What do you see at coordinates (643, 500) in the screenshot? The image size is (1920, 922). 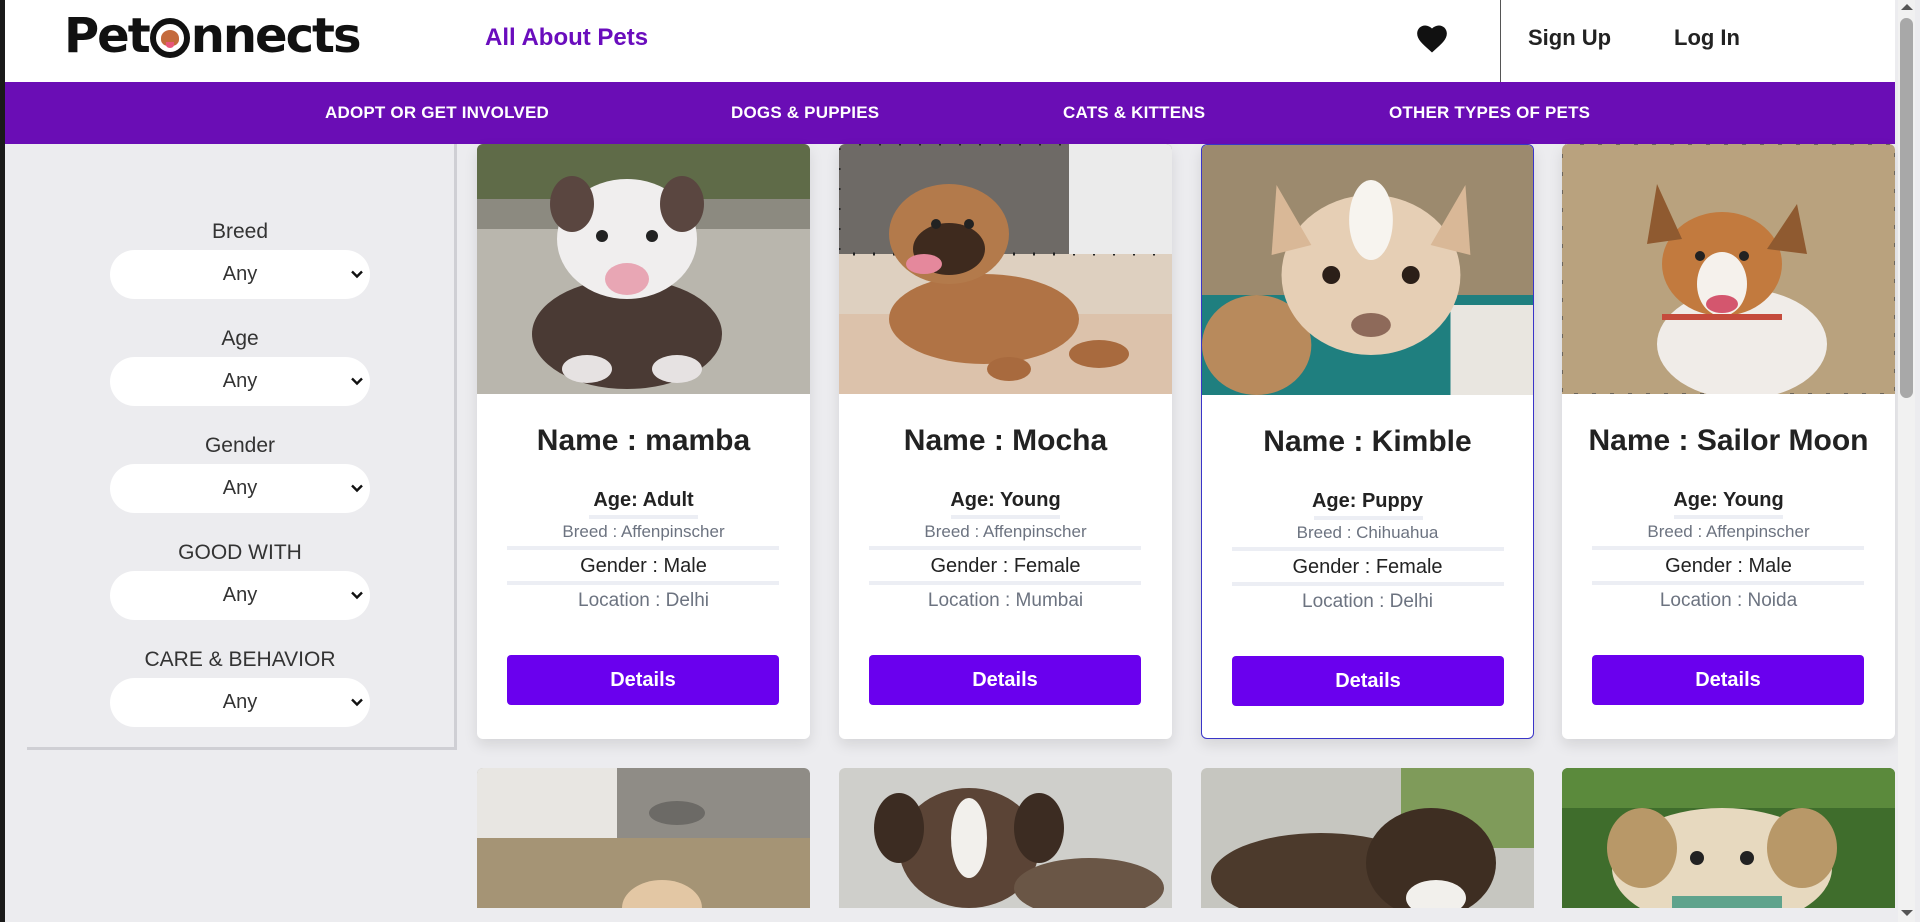 I see `pet-age: Age: Adult` at bounding box center [643, 500].